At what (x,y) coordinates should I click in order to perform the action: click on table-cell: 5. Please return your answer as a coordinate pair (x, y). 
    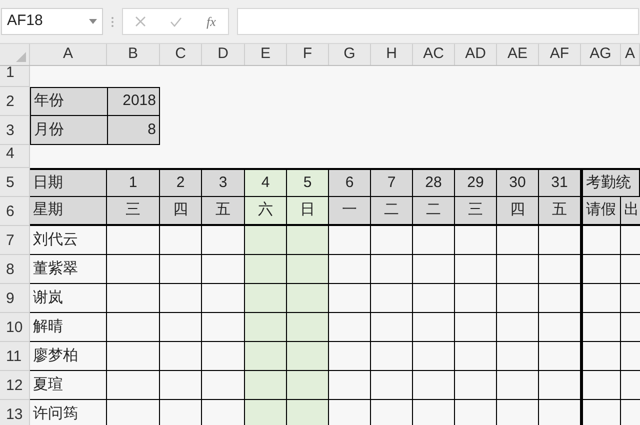
    Looking at the image, I should click on (308, 182).